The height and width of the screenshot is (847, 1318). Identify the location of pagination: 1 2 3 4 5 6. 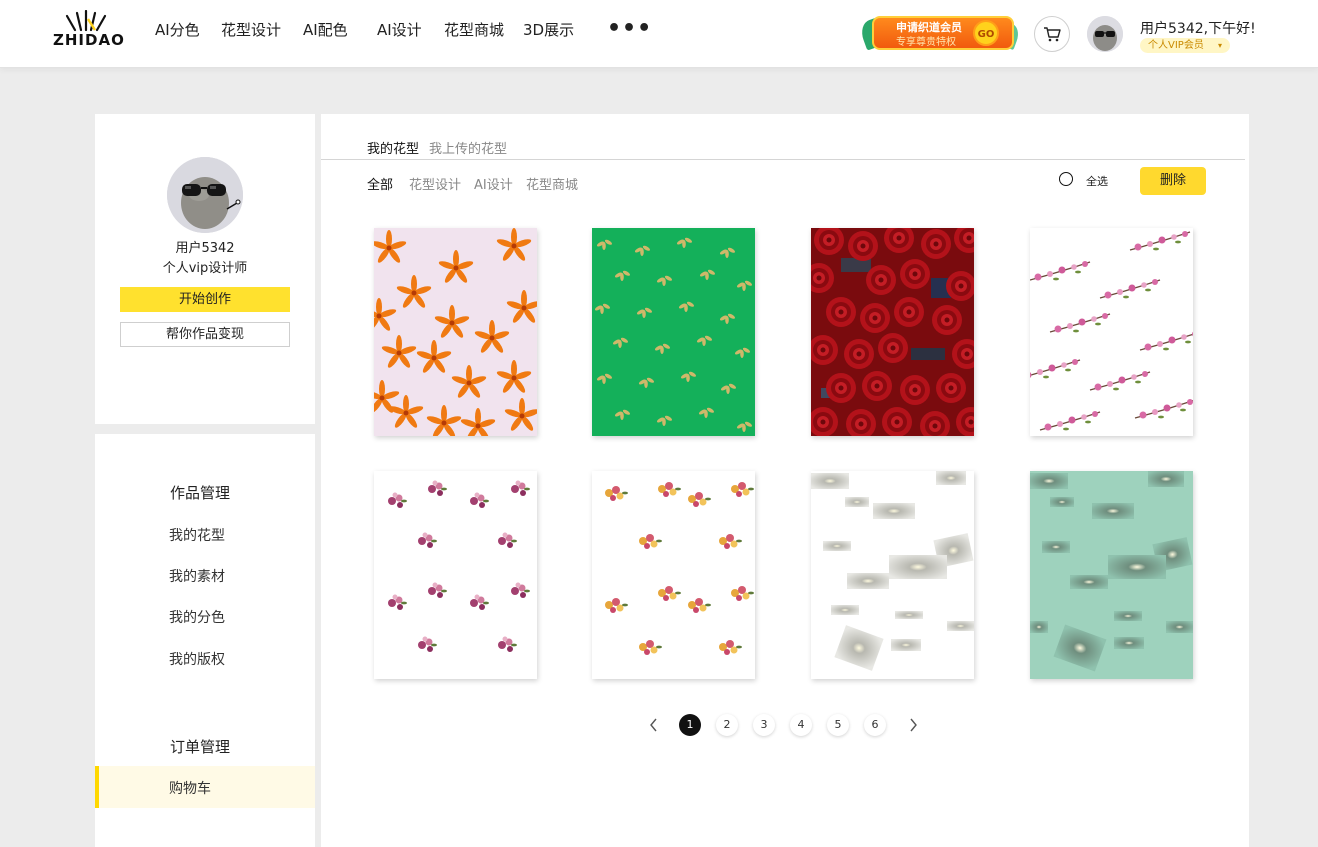
(785, 725).